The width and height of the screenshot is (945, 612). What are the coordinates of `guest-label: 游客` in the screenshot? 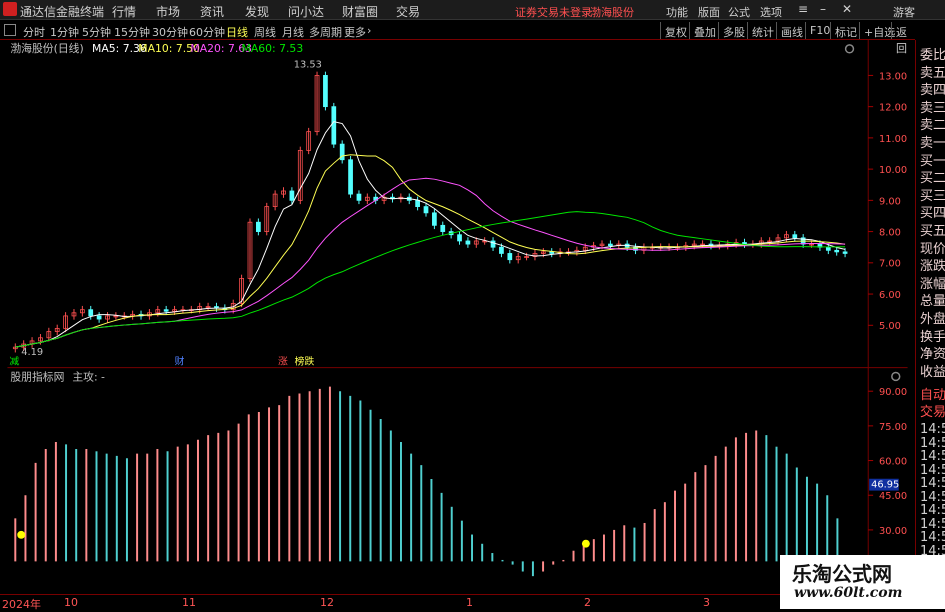 It's located at (904, 12).